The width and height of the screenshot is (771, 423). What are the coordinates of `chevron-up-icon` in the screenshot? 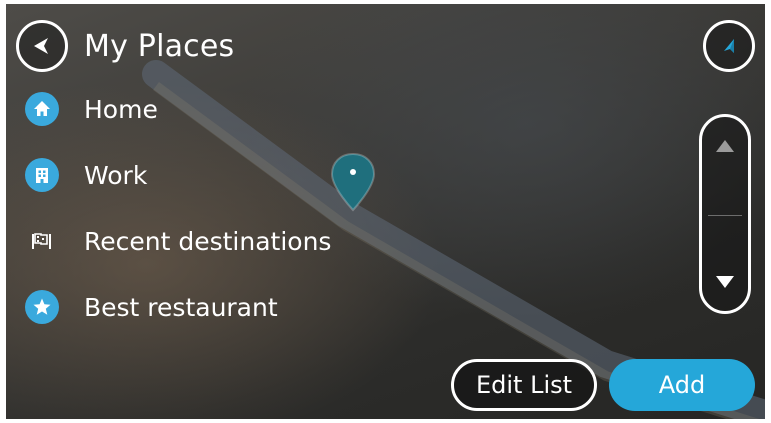 It's located at (725, 146).